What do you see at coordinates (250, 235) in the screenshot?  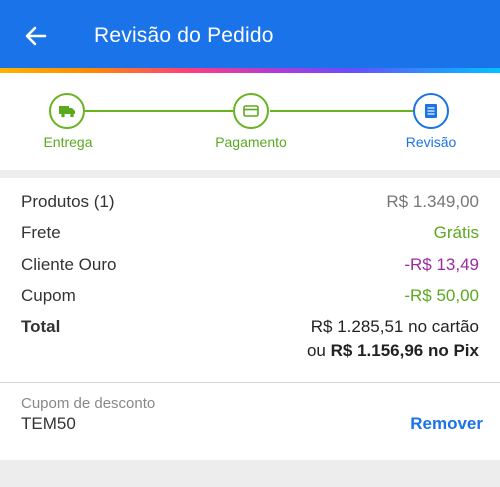 I see `summary-row-shipping: Frete Grátis` at bounding box center [250, 235].